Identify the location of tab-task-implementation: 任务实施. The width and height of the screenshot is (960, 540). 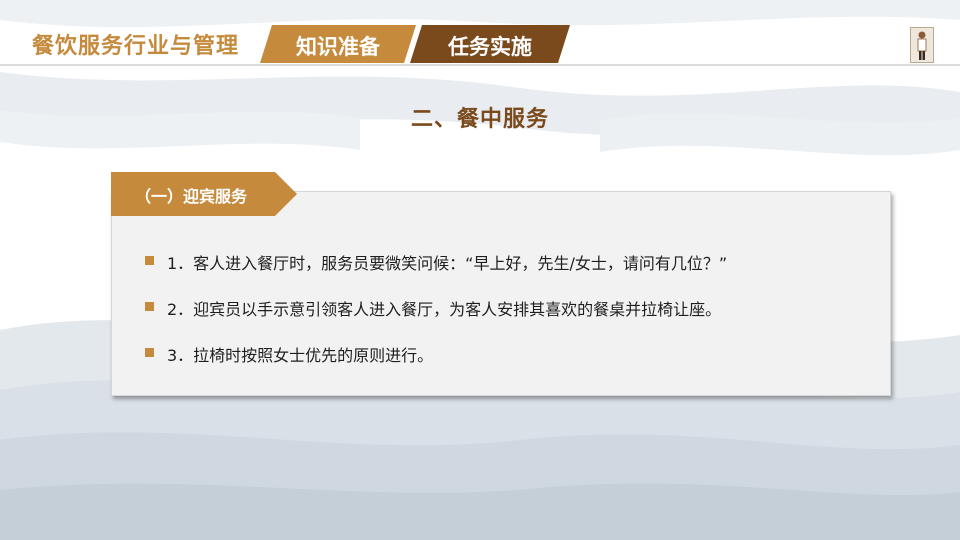
(490, 44).